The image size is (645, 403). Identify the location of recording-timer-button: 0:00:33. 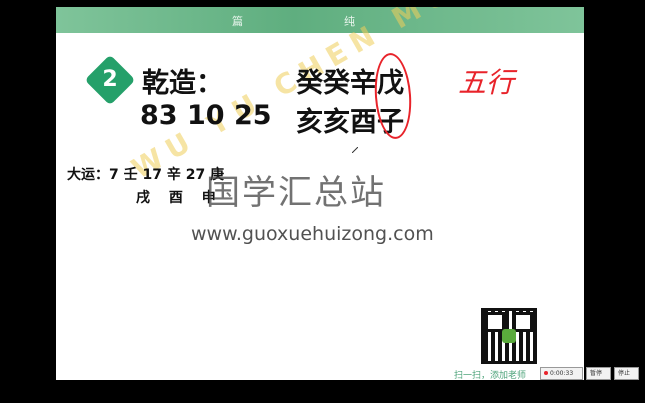
(561, 373).